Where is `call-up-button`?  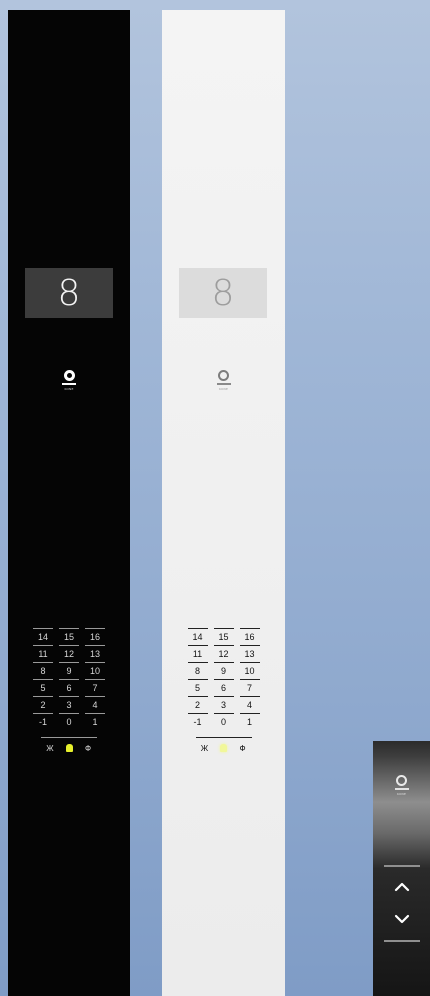 call-up-button is located at coordinates (402, 887).